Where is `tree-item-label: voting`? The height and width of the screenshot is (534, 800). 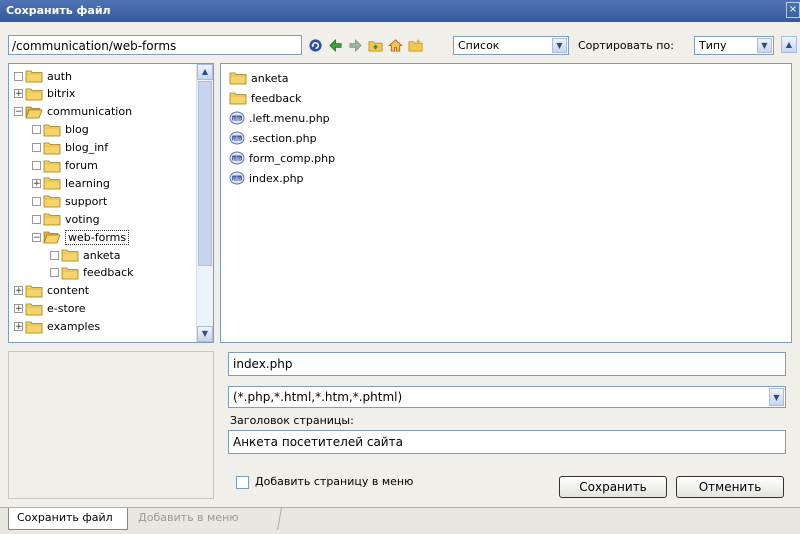 tree-item-label: voting is located at coordinates (82, 219).